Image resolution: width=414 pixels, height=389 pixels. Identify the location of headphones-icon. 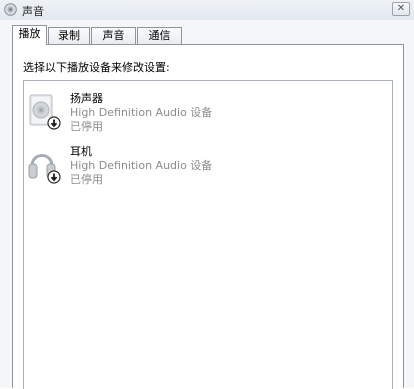
(46, 165).